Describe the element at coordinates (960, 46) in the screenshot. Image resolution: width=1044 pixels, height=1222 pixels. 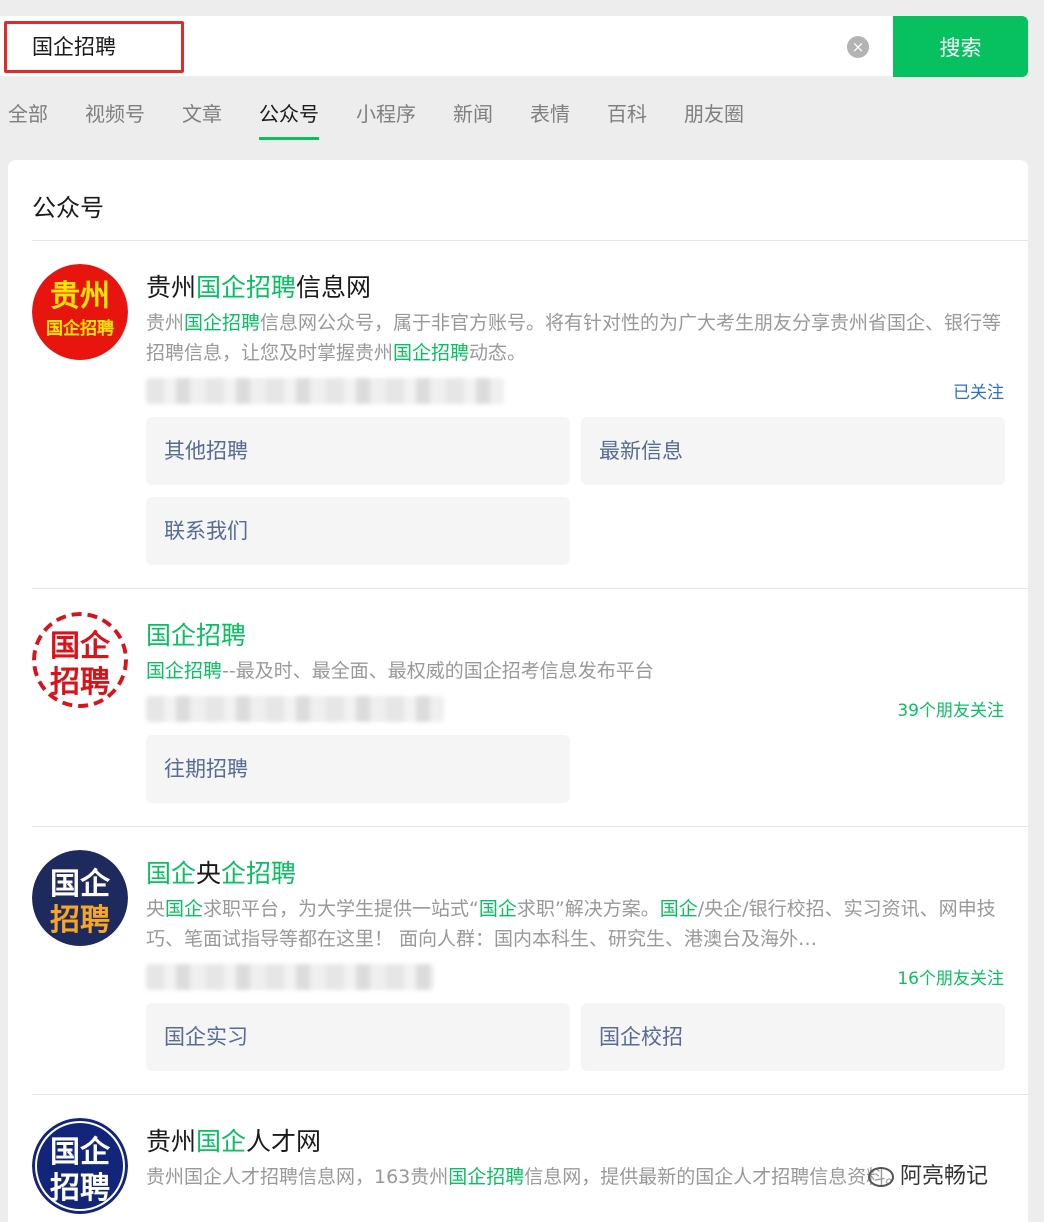
I see `search-button: 搜索` at that location.